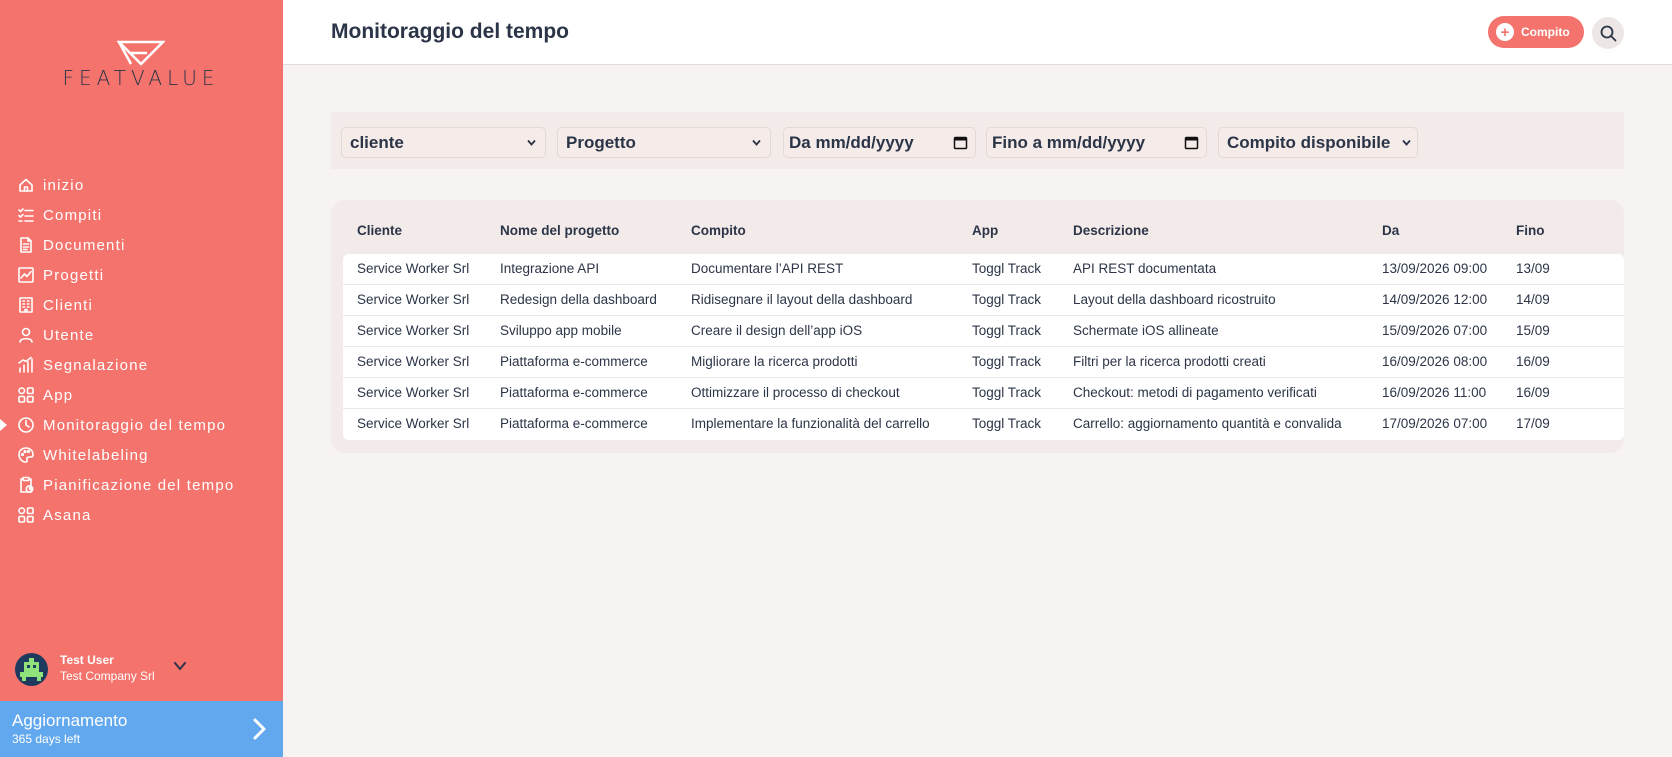 The width and height of the screenshot is (1672, 757). What do you see at coordinates (96, 365) in the screenshot?
I see `sidebar-item-label: Segnalazione` at bounding box center [96, 365].